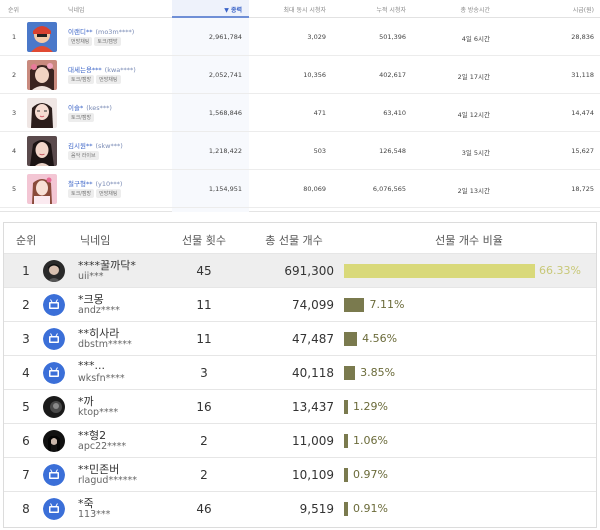 The width and height of the screenshot is (600, 530). Describe the element at coordinates (300, 372) in the screenshot. I see `gift-row: 4 ***... wksfn**** 3 40,118 3.85%` at that location.